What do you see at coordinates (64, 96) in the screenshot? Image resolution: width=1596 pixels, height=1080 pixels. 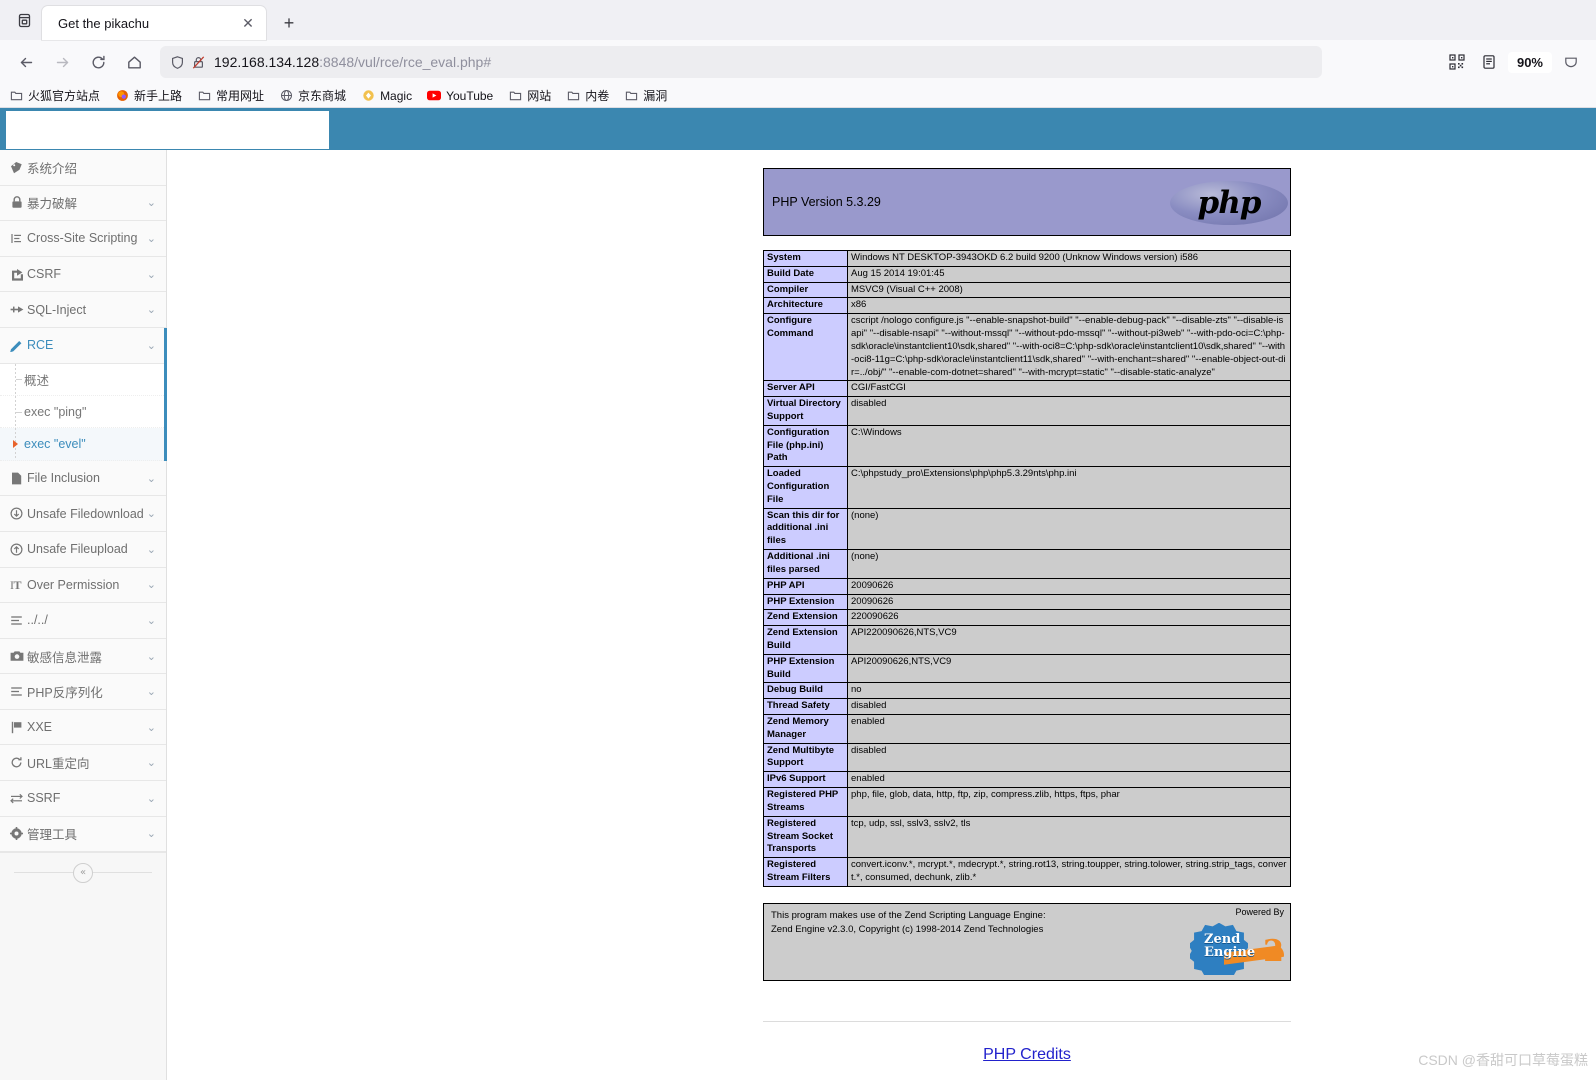 I see `bookmark-label: 火狐官方站点` at bounding box center [64, 96].